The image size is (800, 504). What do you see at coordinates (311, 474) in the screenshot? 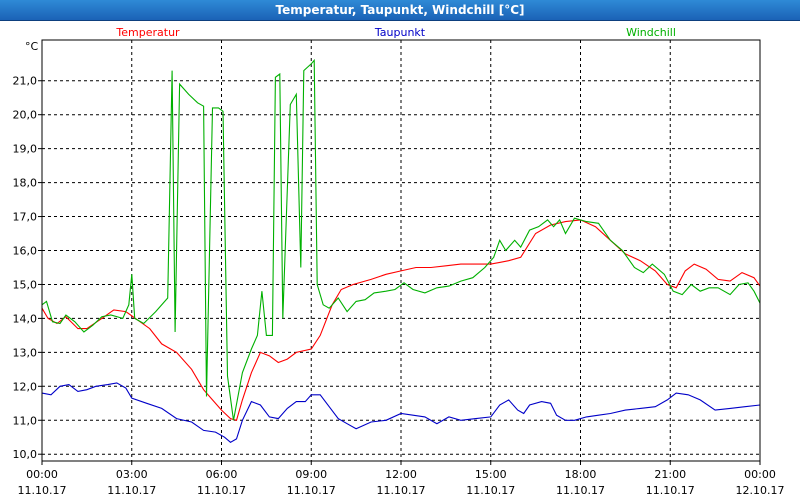
I see `x-tick-time: 09:00` at bounding box center [311, 474].